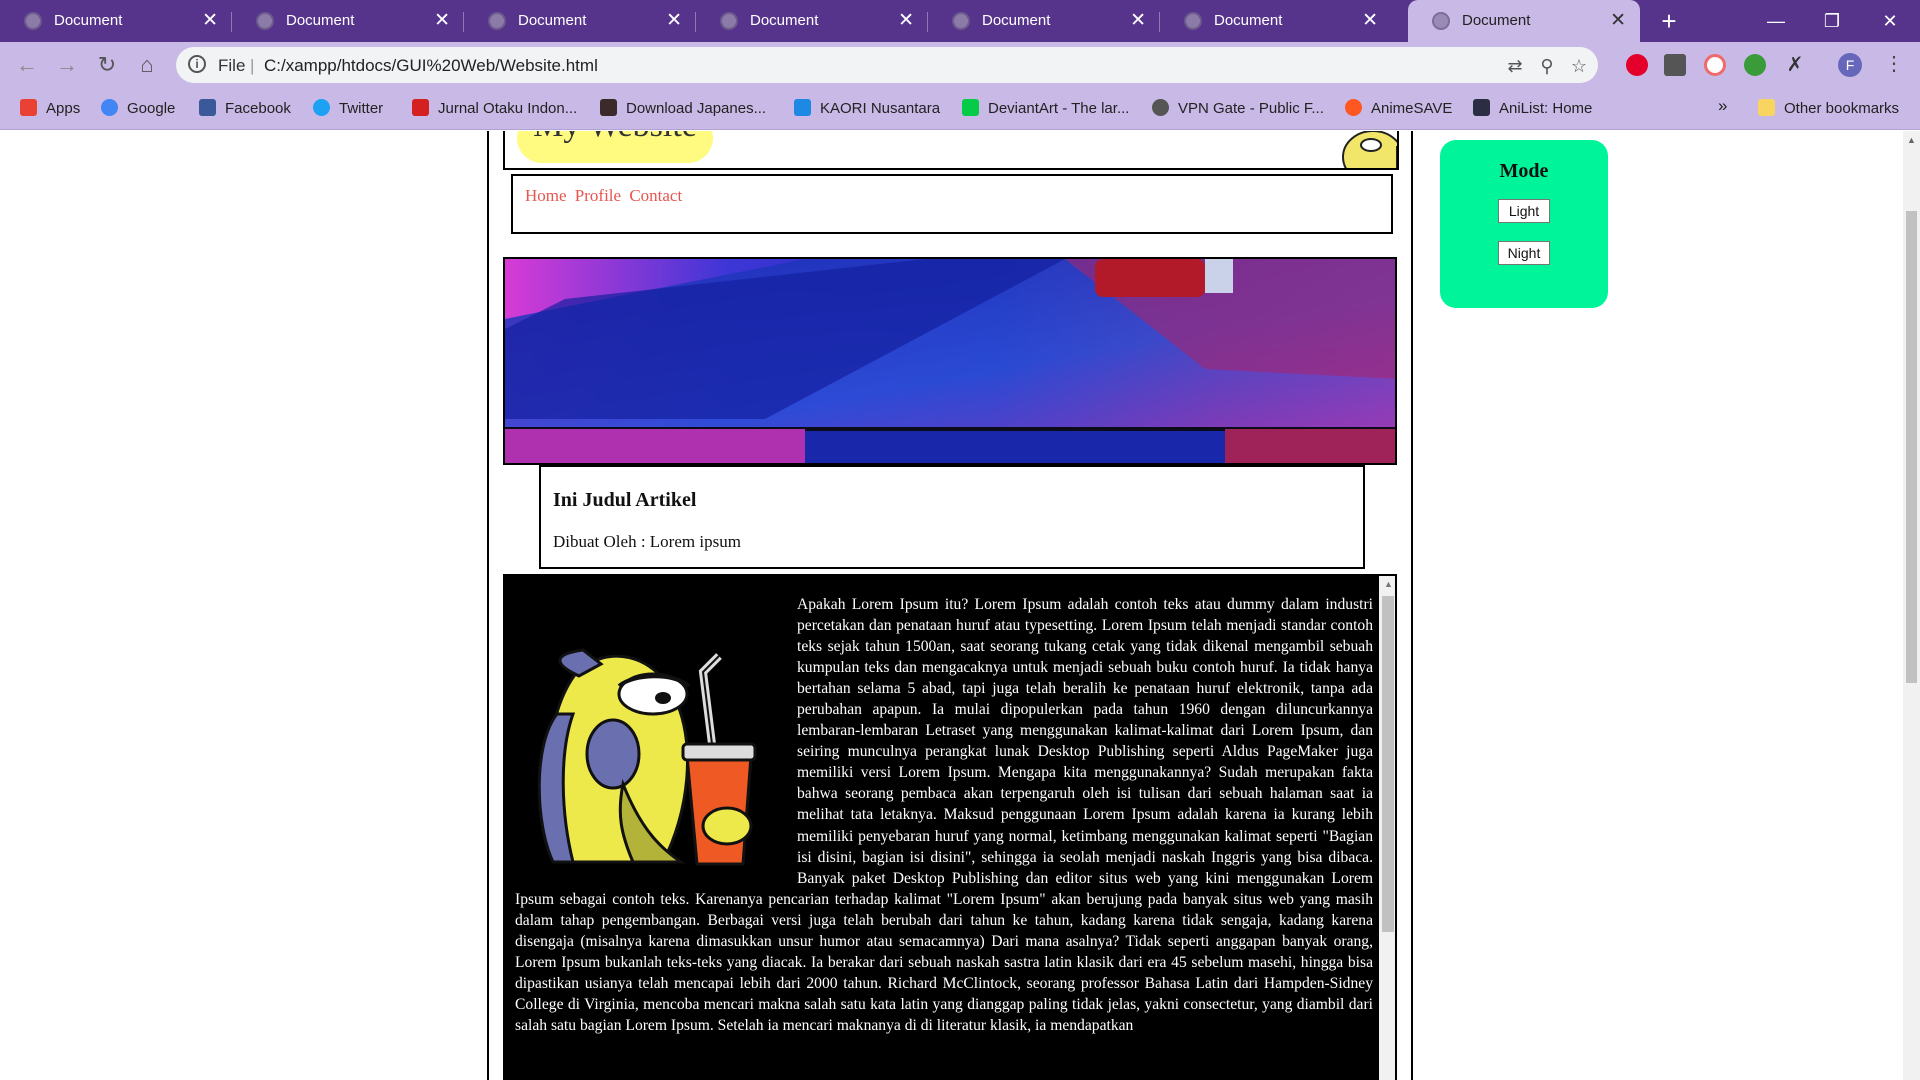  What do you see at coordinates (1715, 65) in the screenshot?
I see `extension-icon` at bounding box center [1715, 65].